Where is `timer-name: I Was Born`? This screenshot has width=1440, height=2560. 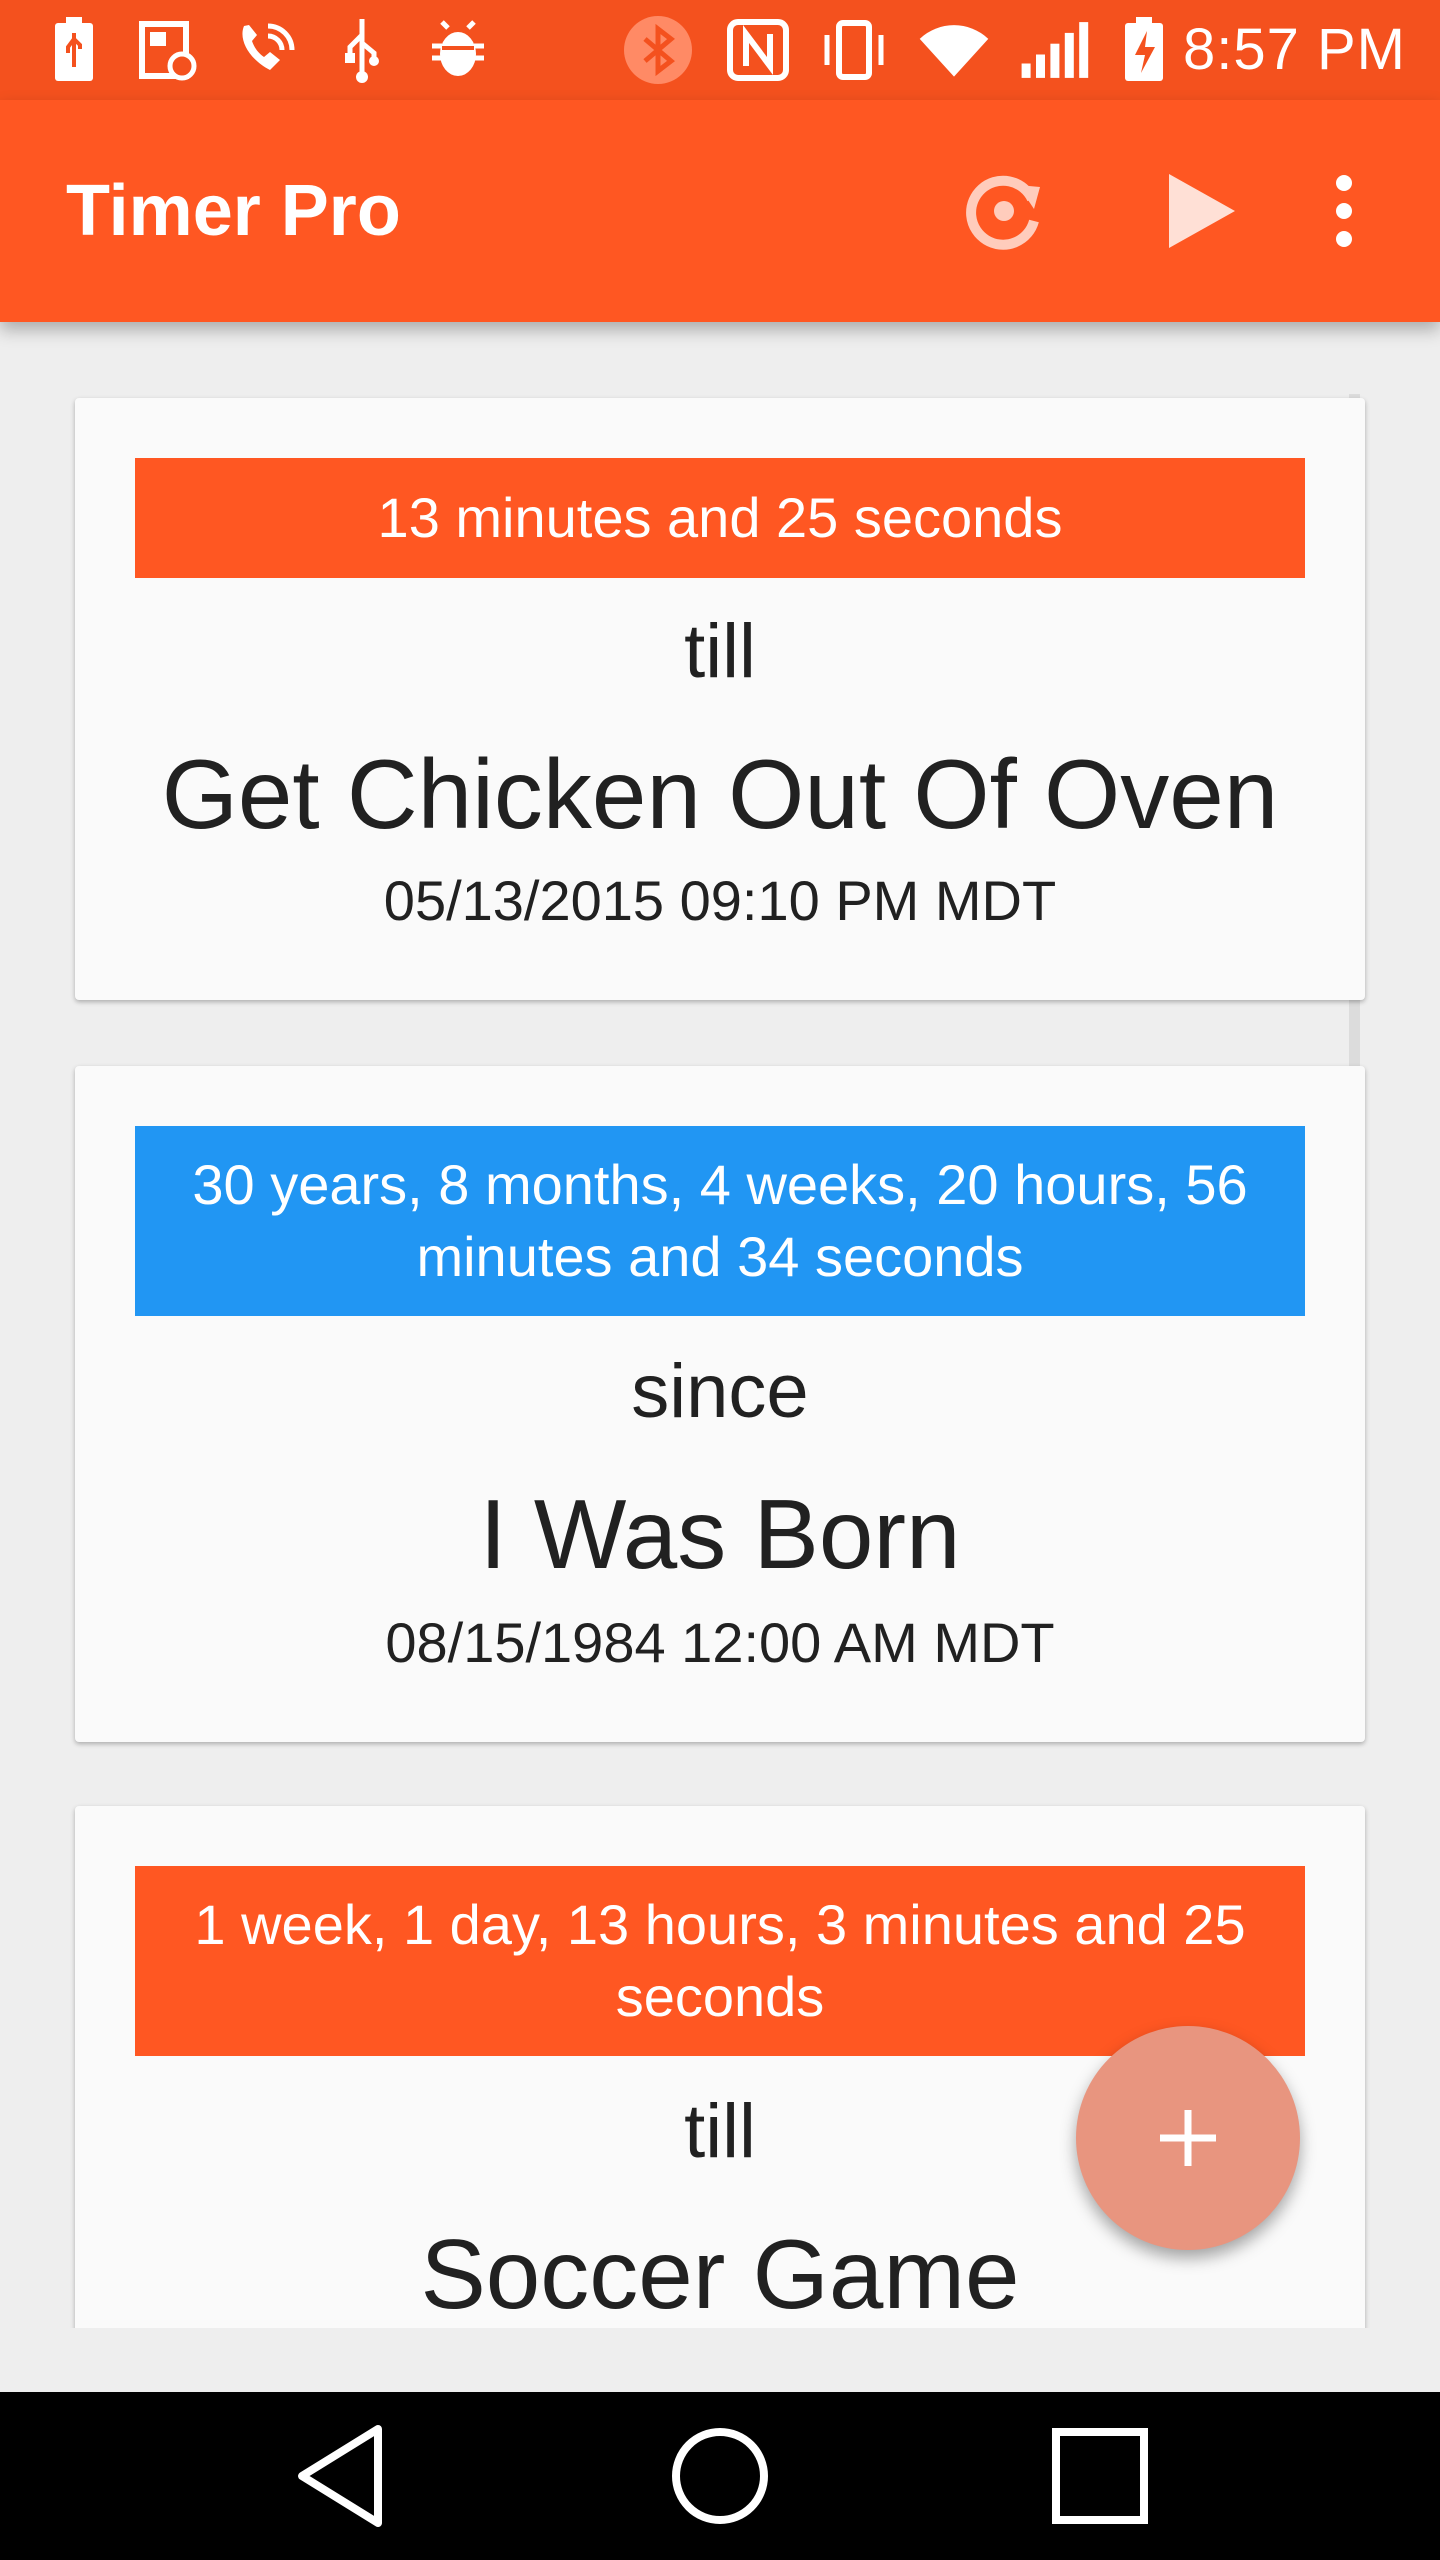 timer-name: I Was Born is located at coordinates (720, 1534).